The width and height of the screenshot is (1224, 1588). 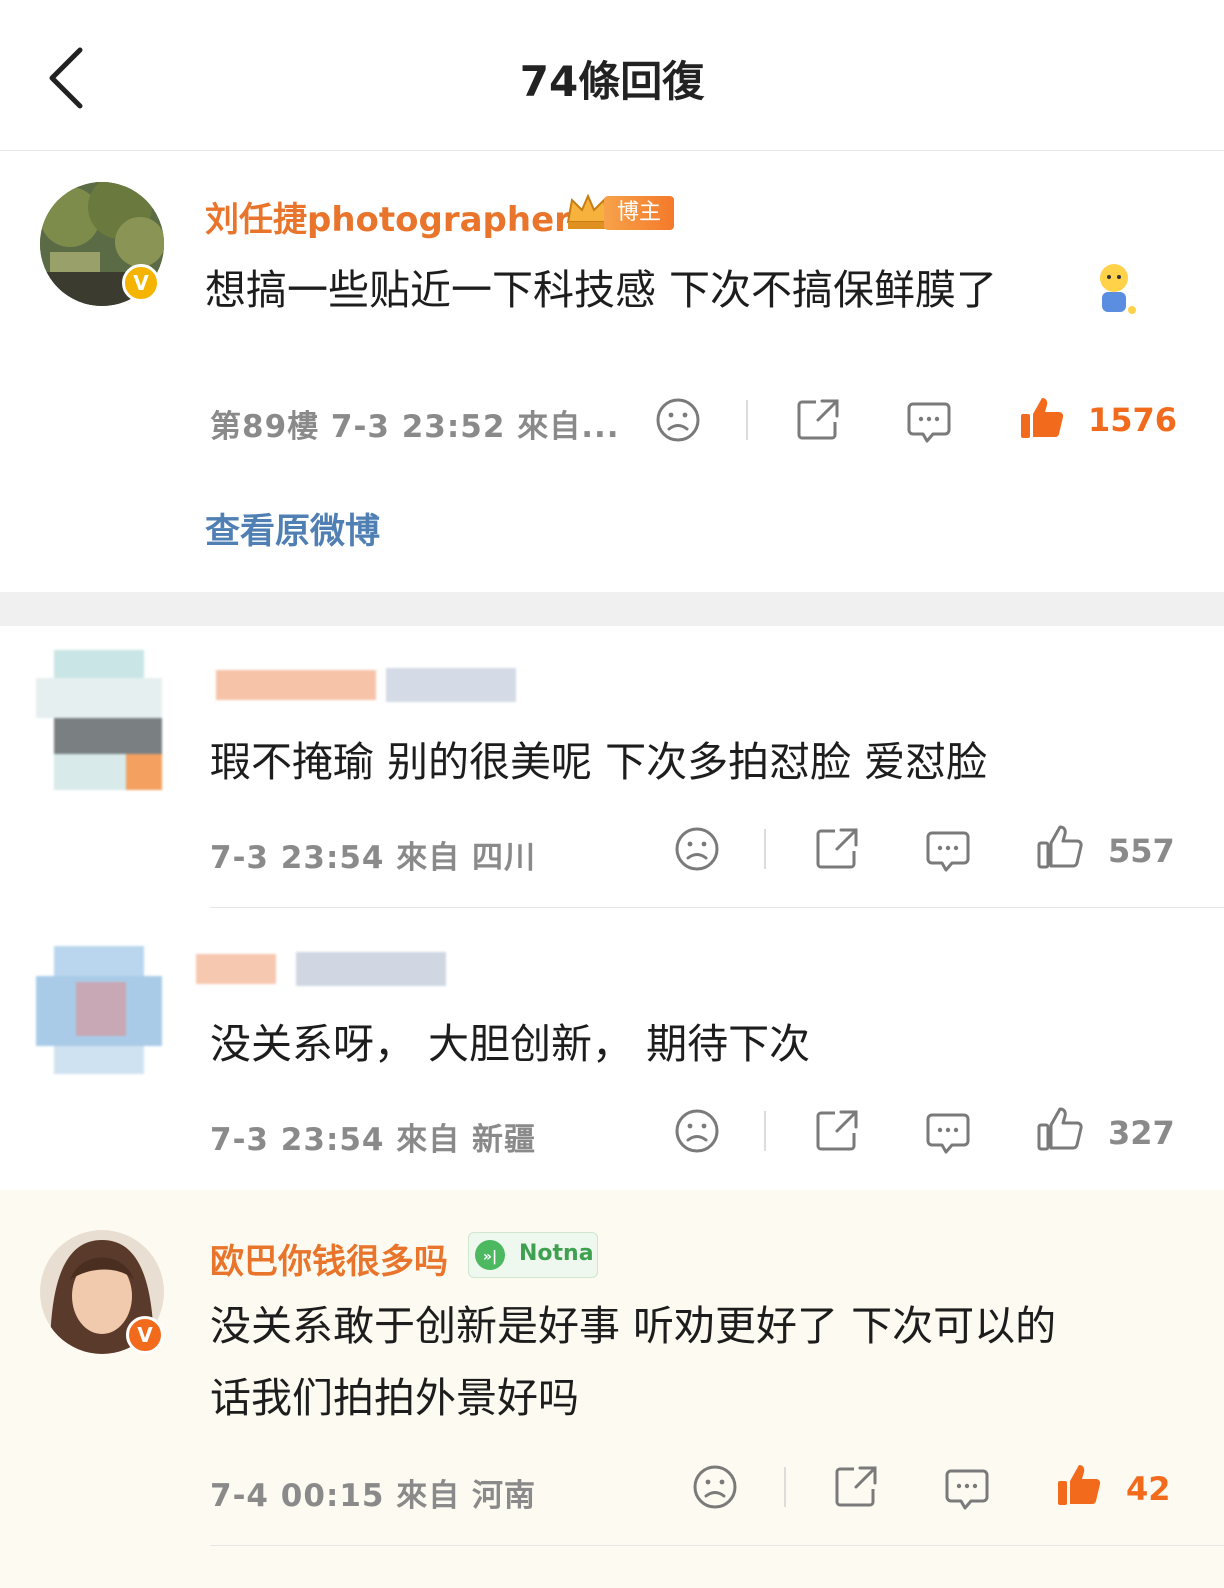 What do you see at coordinates (705, 1362) in the screenshot?
I see `comment-text: 没关系敢于创新是好事 听劝更好了 下次可以的 话我们拍拍外景好吗` at bounding box center [705, 1362].